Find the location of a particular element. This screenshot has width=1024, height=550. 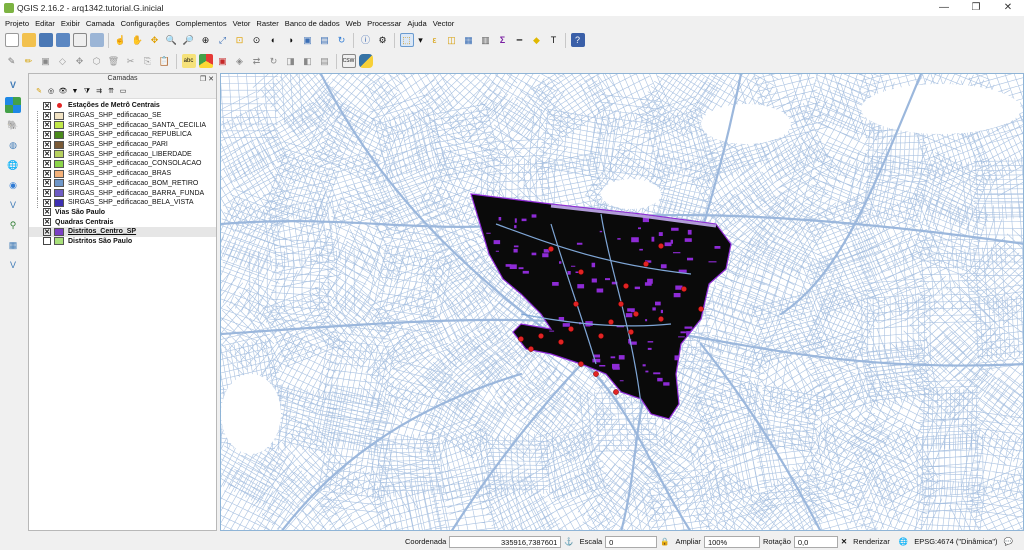

menu-vector: Vector is located at coordinates (444, 23).